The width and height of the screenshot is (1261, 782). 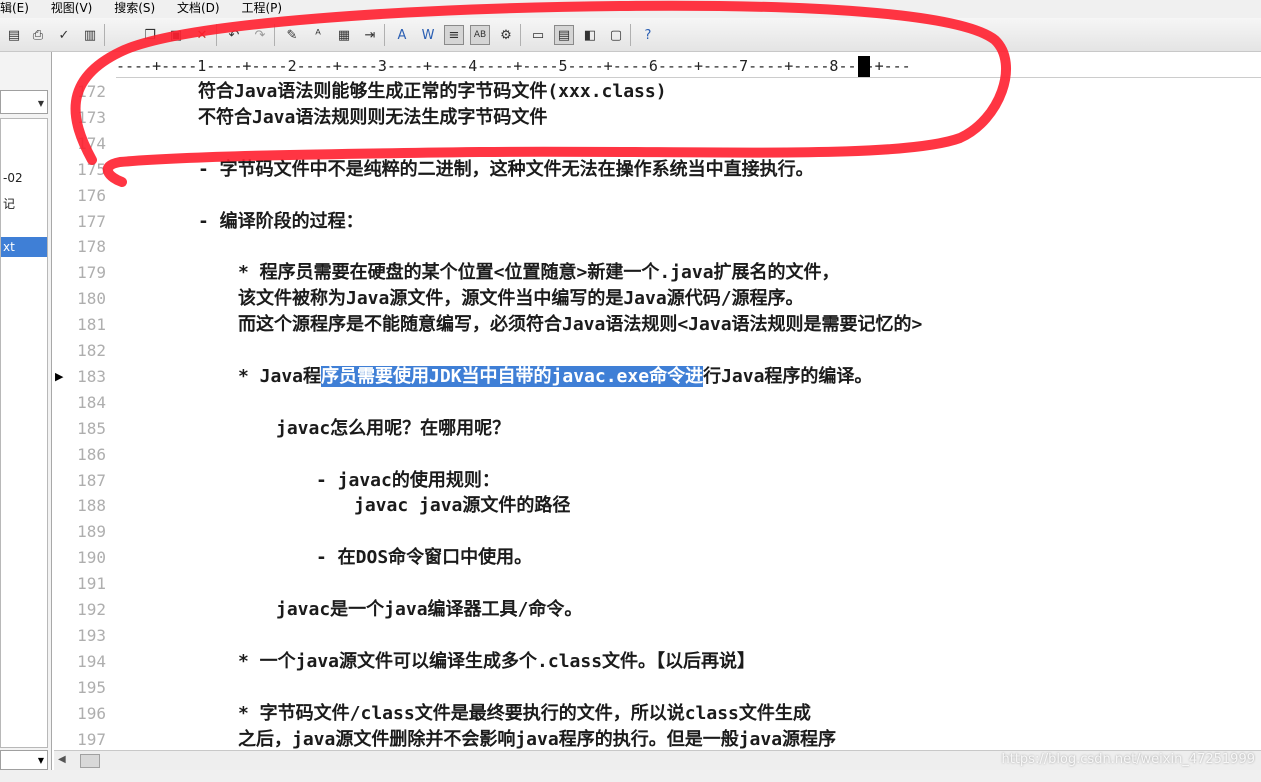 I want to click on current-line-marker-icon: ▶, so click(x=59, y=376).